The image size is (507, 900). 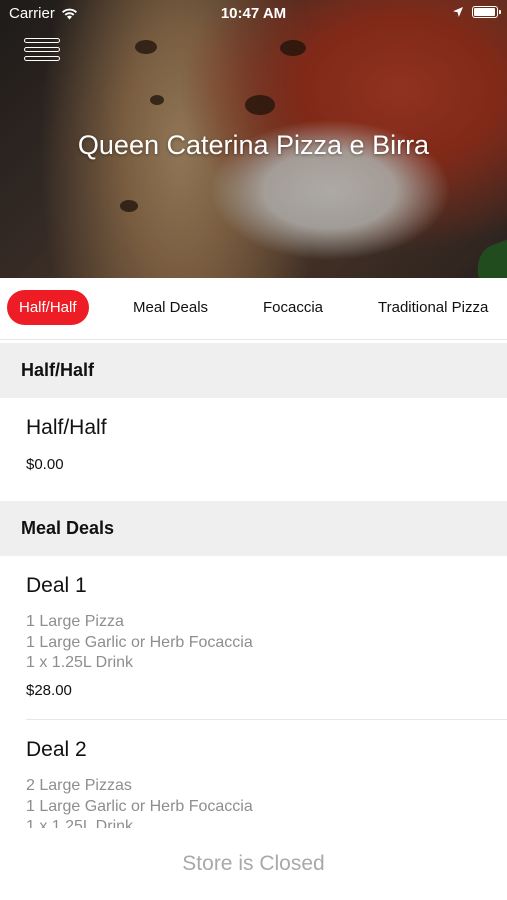 What do you see at coordinates (170, 307) in the screenshot?
I see `tab-meal-deals: Meal Deals` at bounding box center [170, 307].